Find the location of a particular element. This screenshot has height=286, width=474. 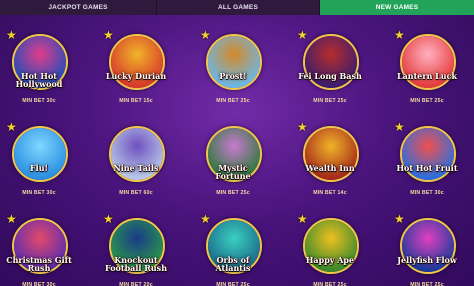

game-title: Mystic Fortune is located at coordinates (233, 172).